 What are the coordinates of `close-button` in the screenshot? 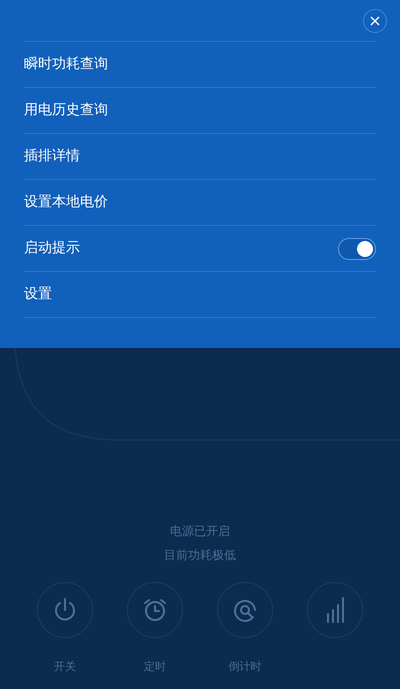 It's located at (375, 20).